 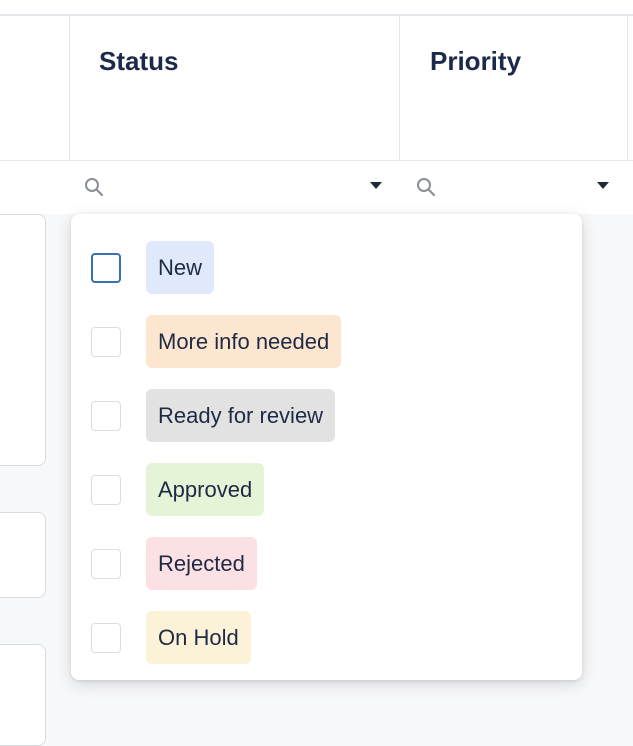 I want to click on status-option-label: On Hold, so click(x=198, y=637).